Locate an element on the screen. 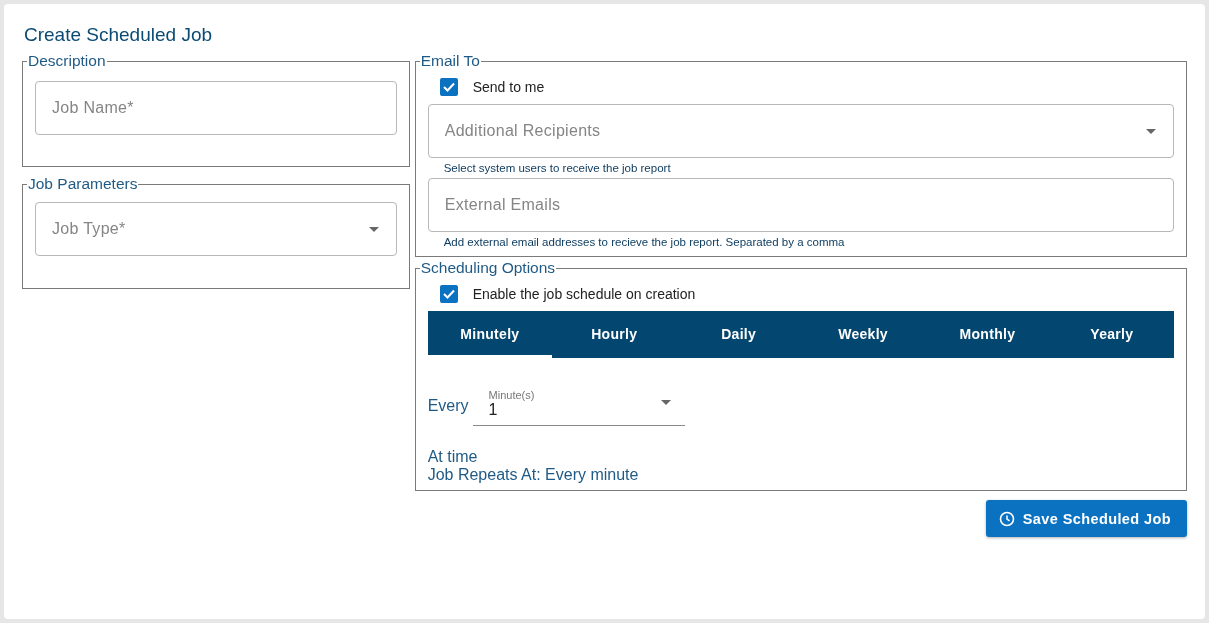 Image resolution: width=1209 pixels, height=623 pixels. checkbox-label: Send to me is located at coordinates (508, 87).